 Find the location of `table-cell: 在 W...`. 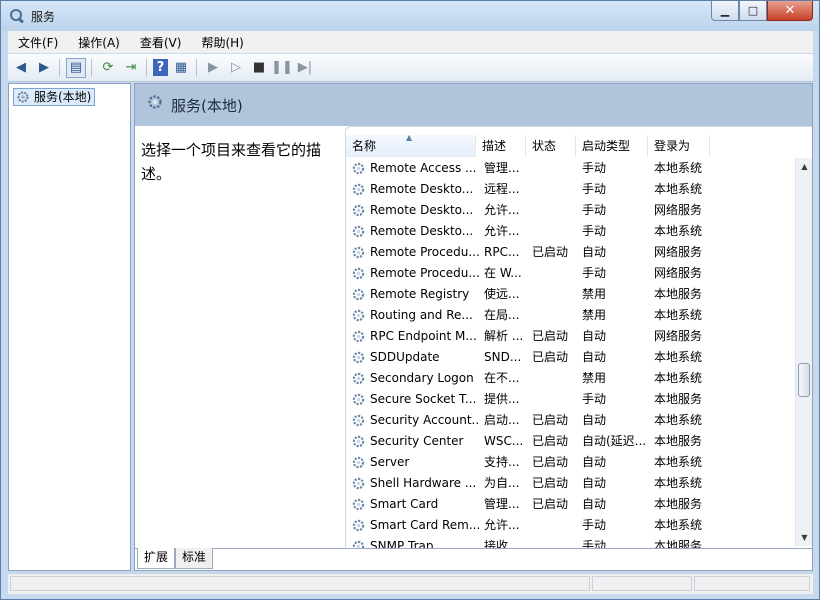

table-cell: 在 W... is located at coordinates (503, 273).